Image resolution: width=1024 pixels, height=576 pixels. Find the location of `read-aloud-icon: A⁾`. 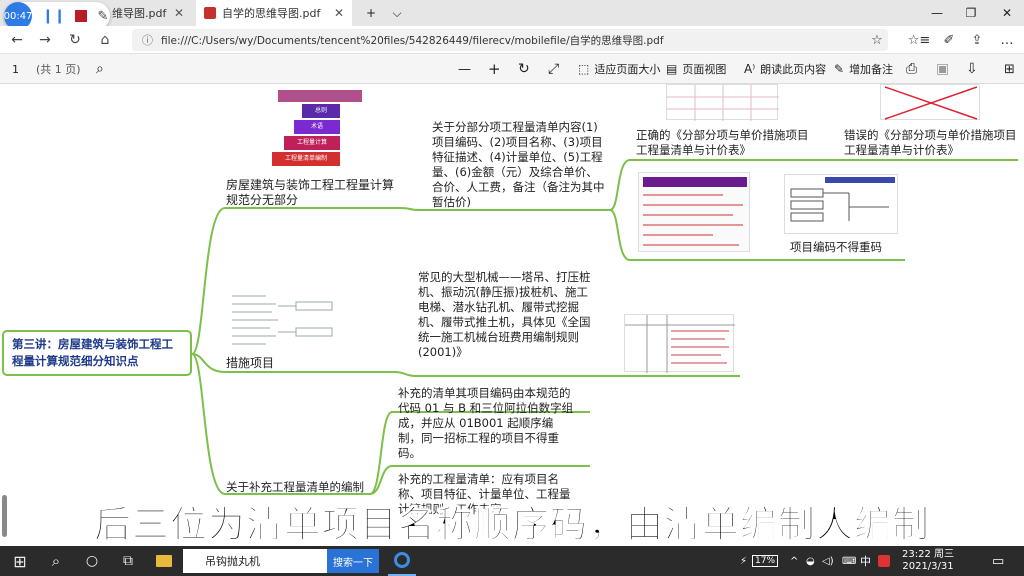

read-aloud-icon: A⁾ is located at coordinates (750, 69).